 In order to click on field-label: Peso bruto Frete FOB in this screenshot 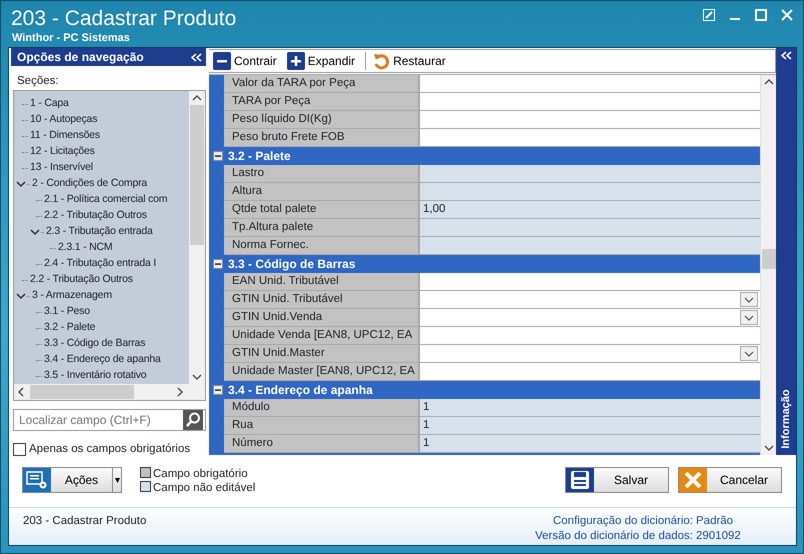, I will do `click(322, 137)`.